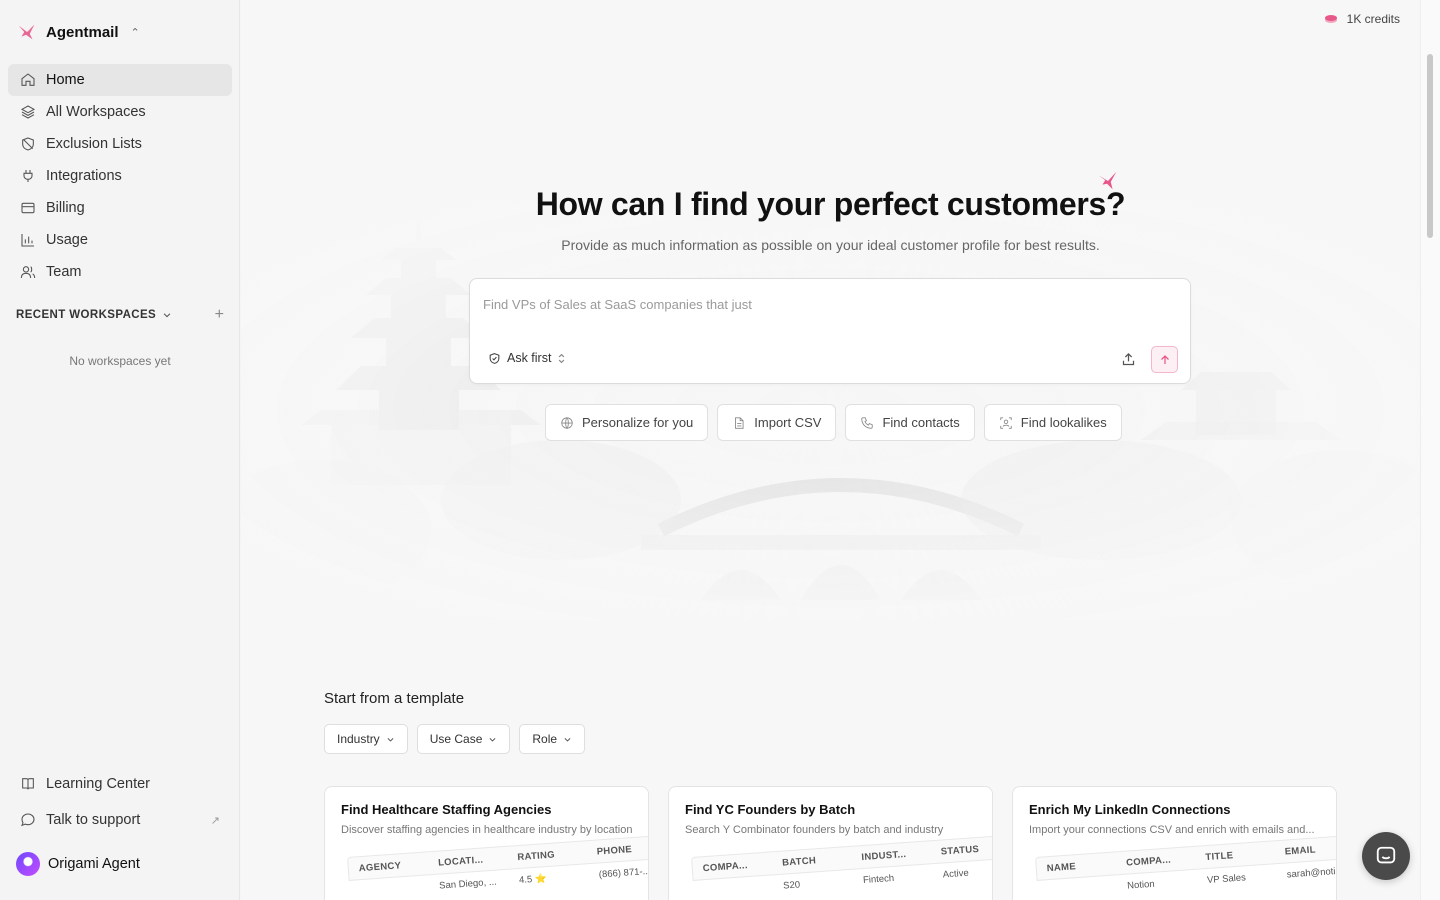 The image size is (1440, 900). What do you see at coordinates (28, 79) in the screenshot?
I see `home-icon` at bounding box center [28, 79].